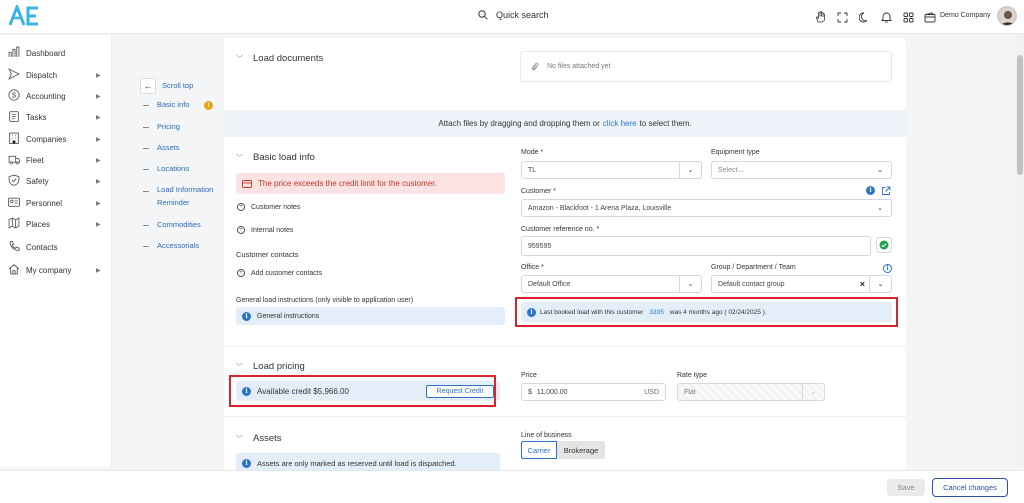 This screenshot has height=503, width=1024. I want to click on basic-info-header: ﹀ Basic load info, so click(275, 157).